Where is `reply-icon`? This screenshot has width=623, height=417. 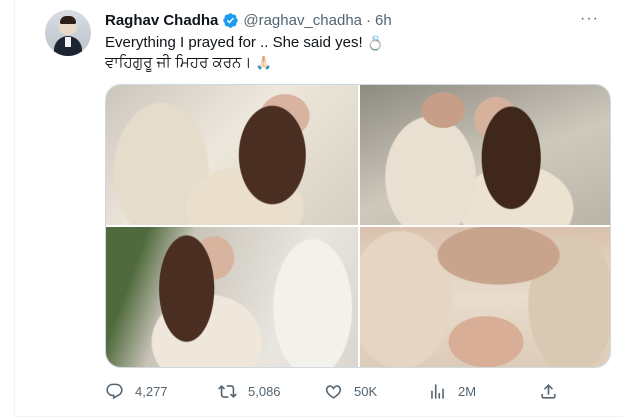 reply-icon is located at coordinates (114, 391).